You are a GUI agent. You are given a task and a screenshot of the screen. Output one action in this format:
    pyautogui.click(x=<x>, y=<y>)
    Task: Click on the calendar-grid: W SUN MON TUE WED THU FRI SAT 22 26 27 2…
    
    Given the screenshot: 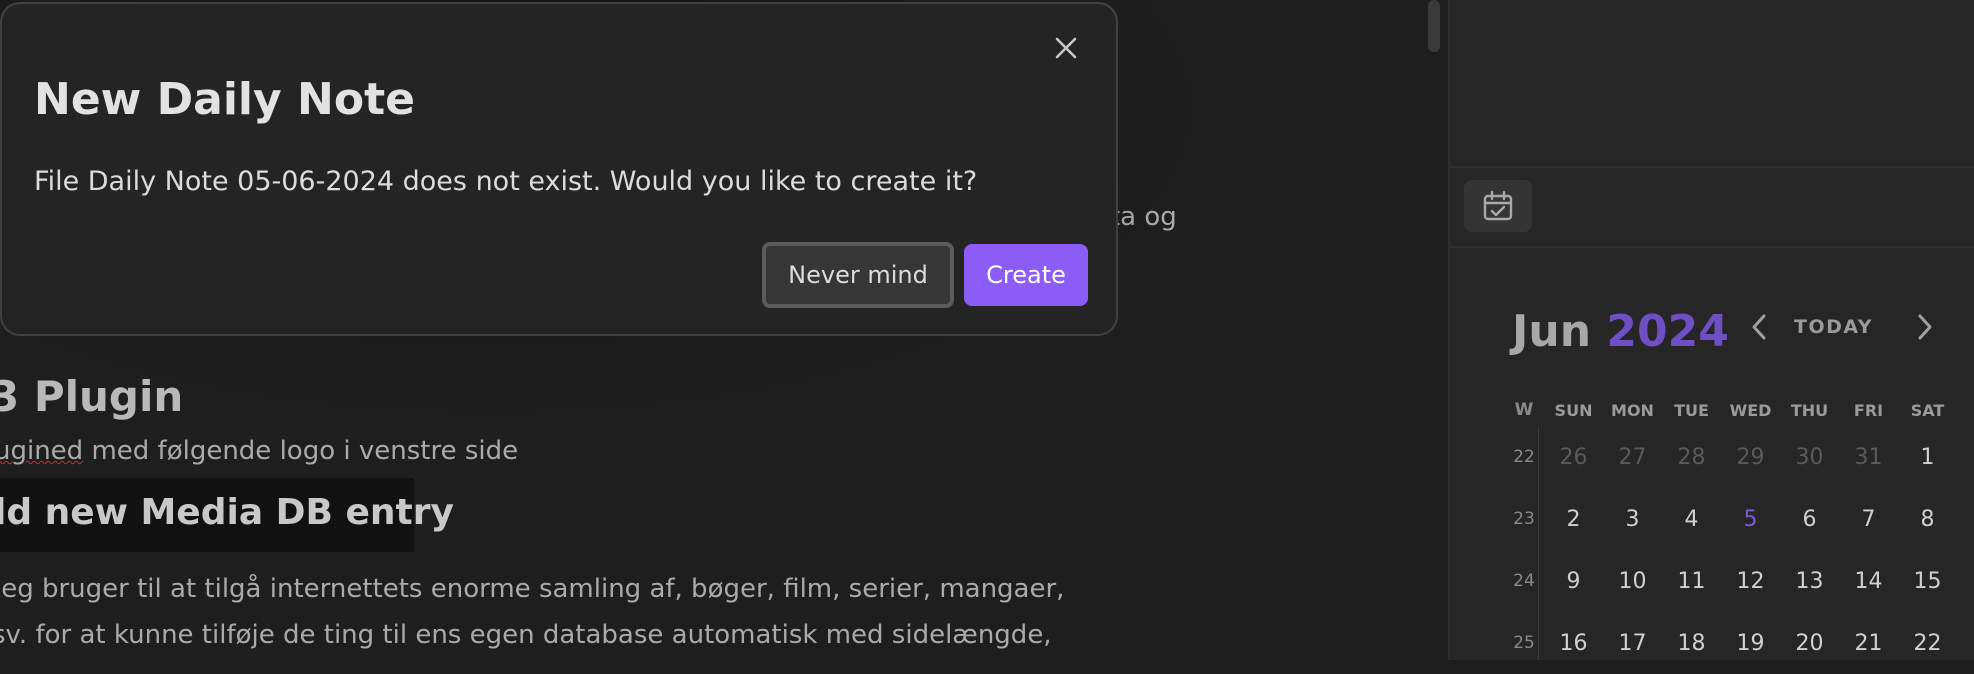 What is the action you would take?
    pyautogui.click(x=1733, y=534)
    